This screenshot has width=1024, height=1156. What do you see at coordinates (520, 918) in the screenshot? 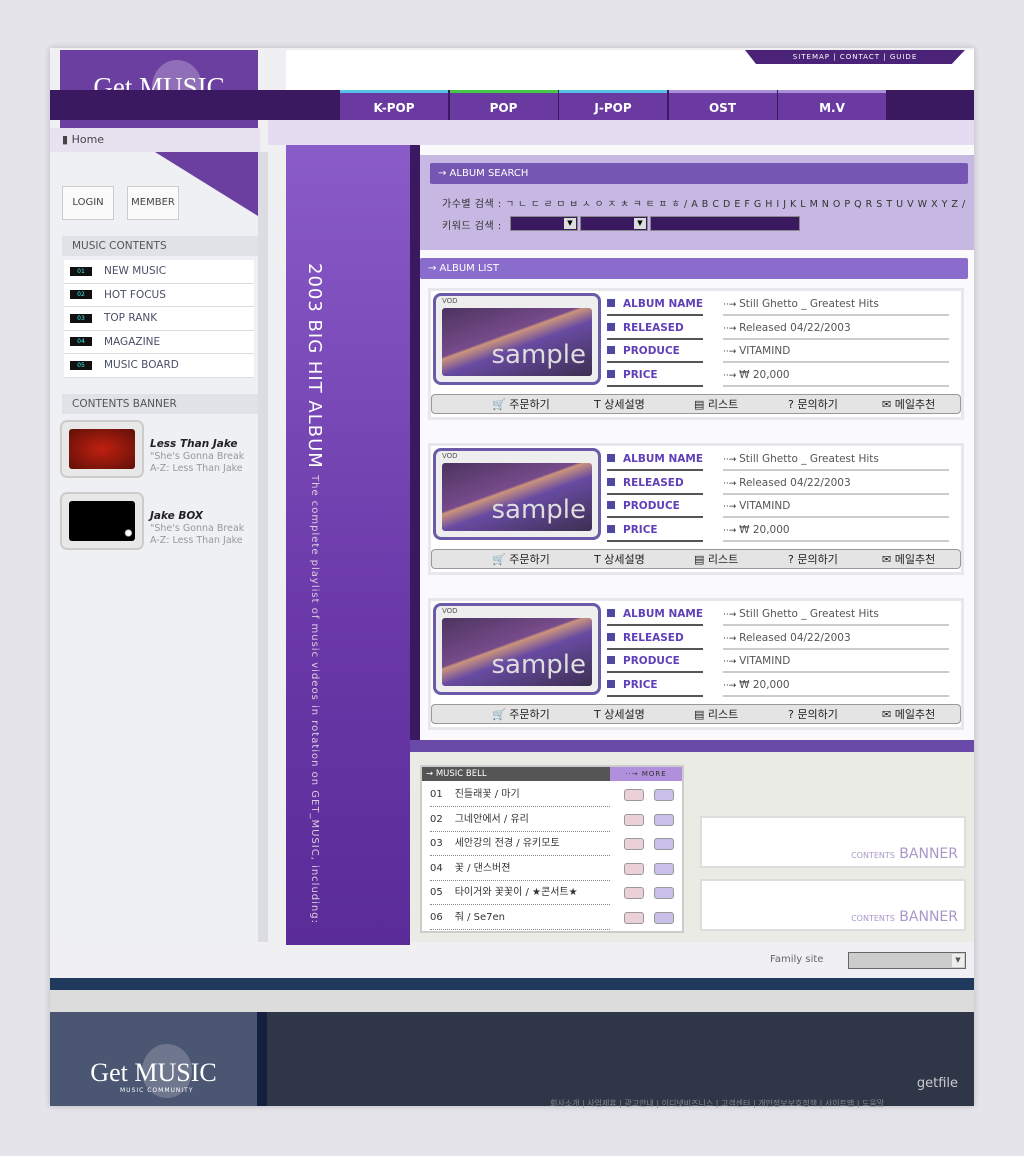
I see `music-bell-item: 06 줘 / Se7en` at bounding box center [520, 918].